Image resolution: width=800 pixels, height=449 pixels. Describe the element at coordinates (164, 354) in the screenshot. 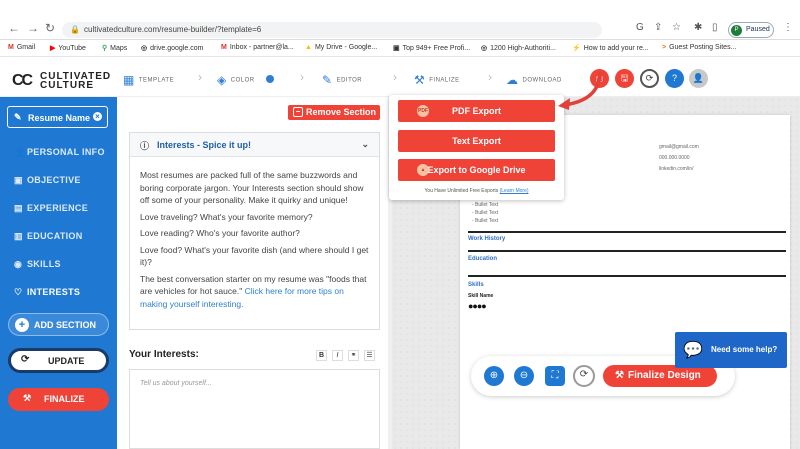

I see `interests-label: Your Interests:` at that location.